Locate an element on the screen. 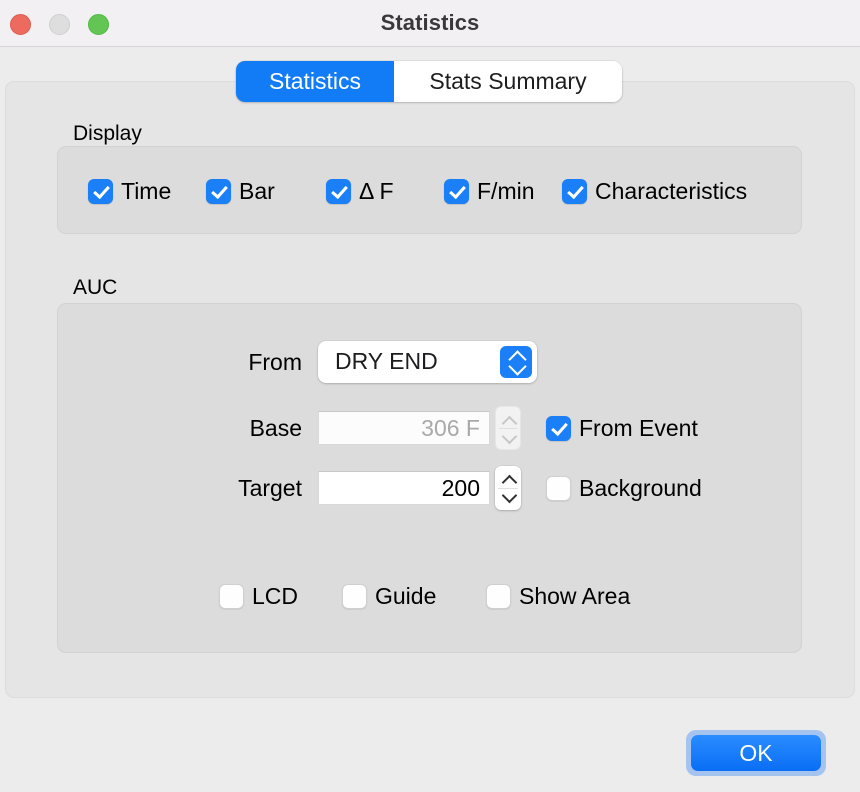 The width and height of the screenshot is (860, 792). checkbox-characteristics: Characteristics is located at coordinates (654, 191).